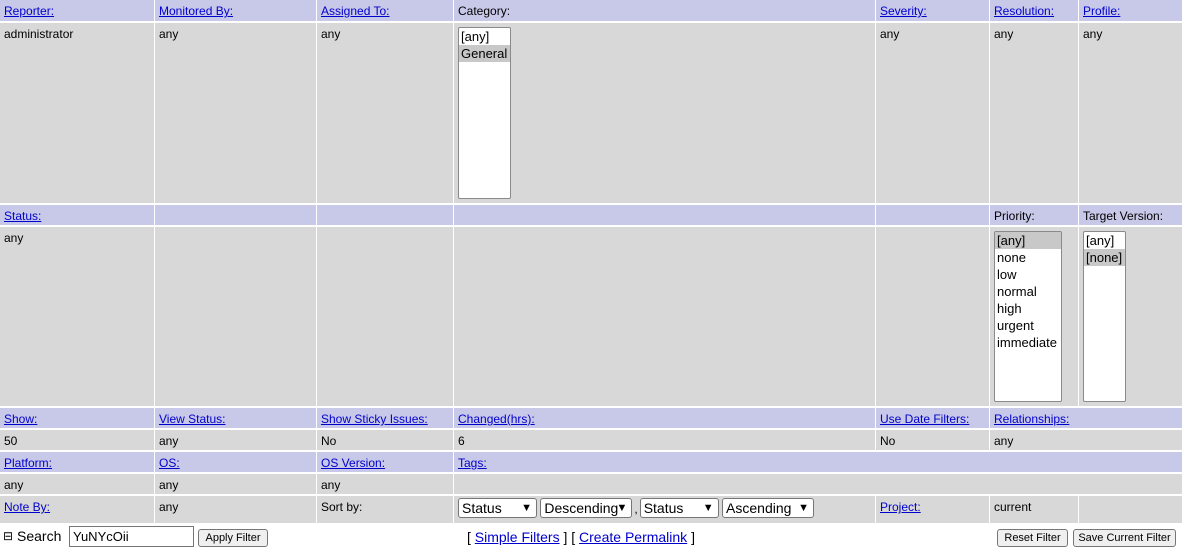  I want to click on assigned-to-link: Assigned To:, so click(355, 11).